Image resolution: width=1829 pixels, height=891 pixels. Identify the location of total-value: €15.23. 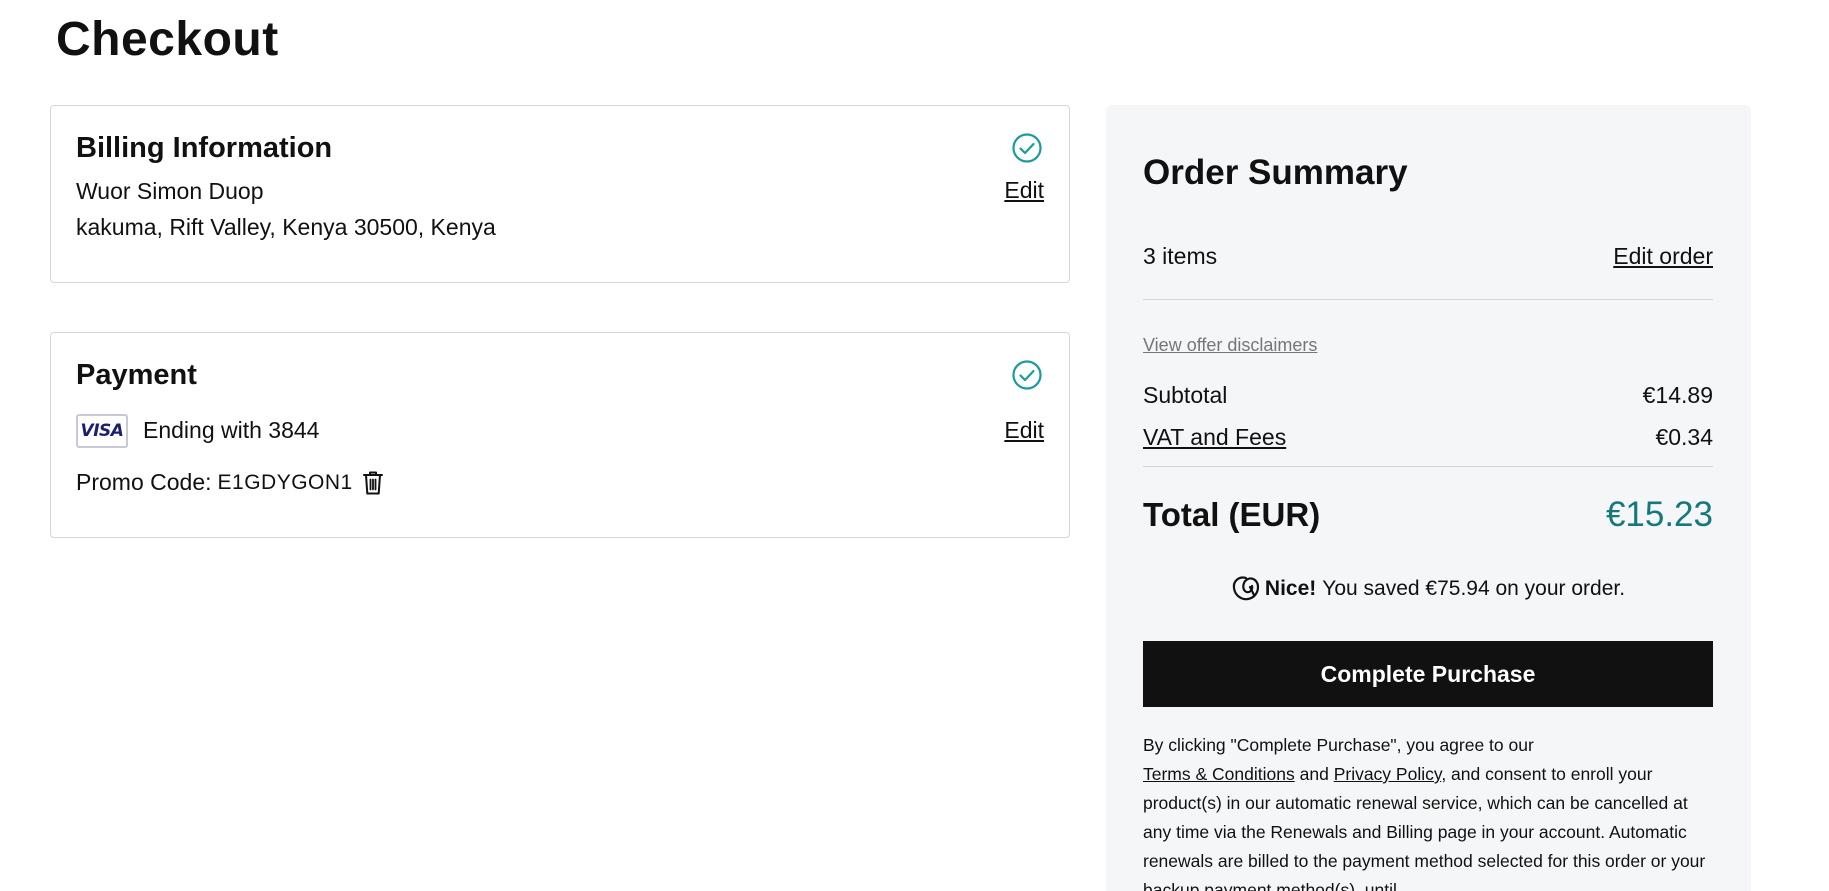
(1659, 514).